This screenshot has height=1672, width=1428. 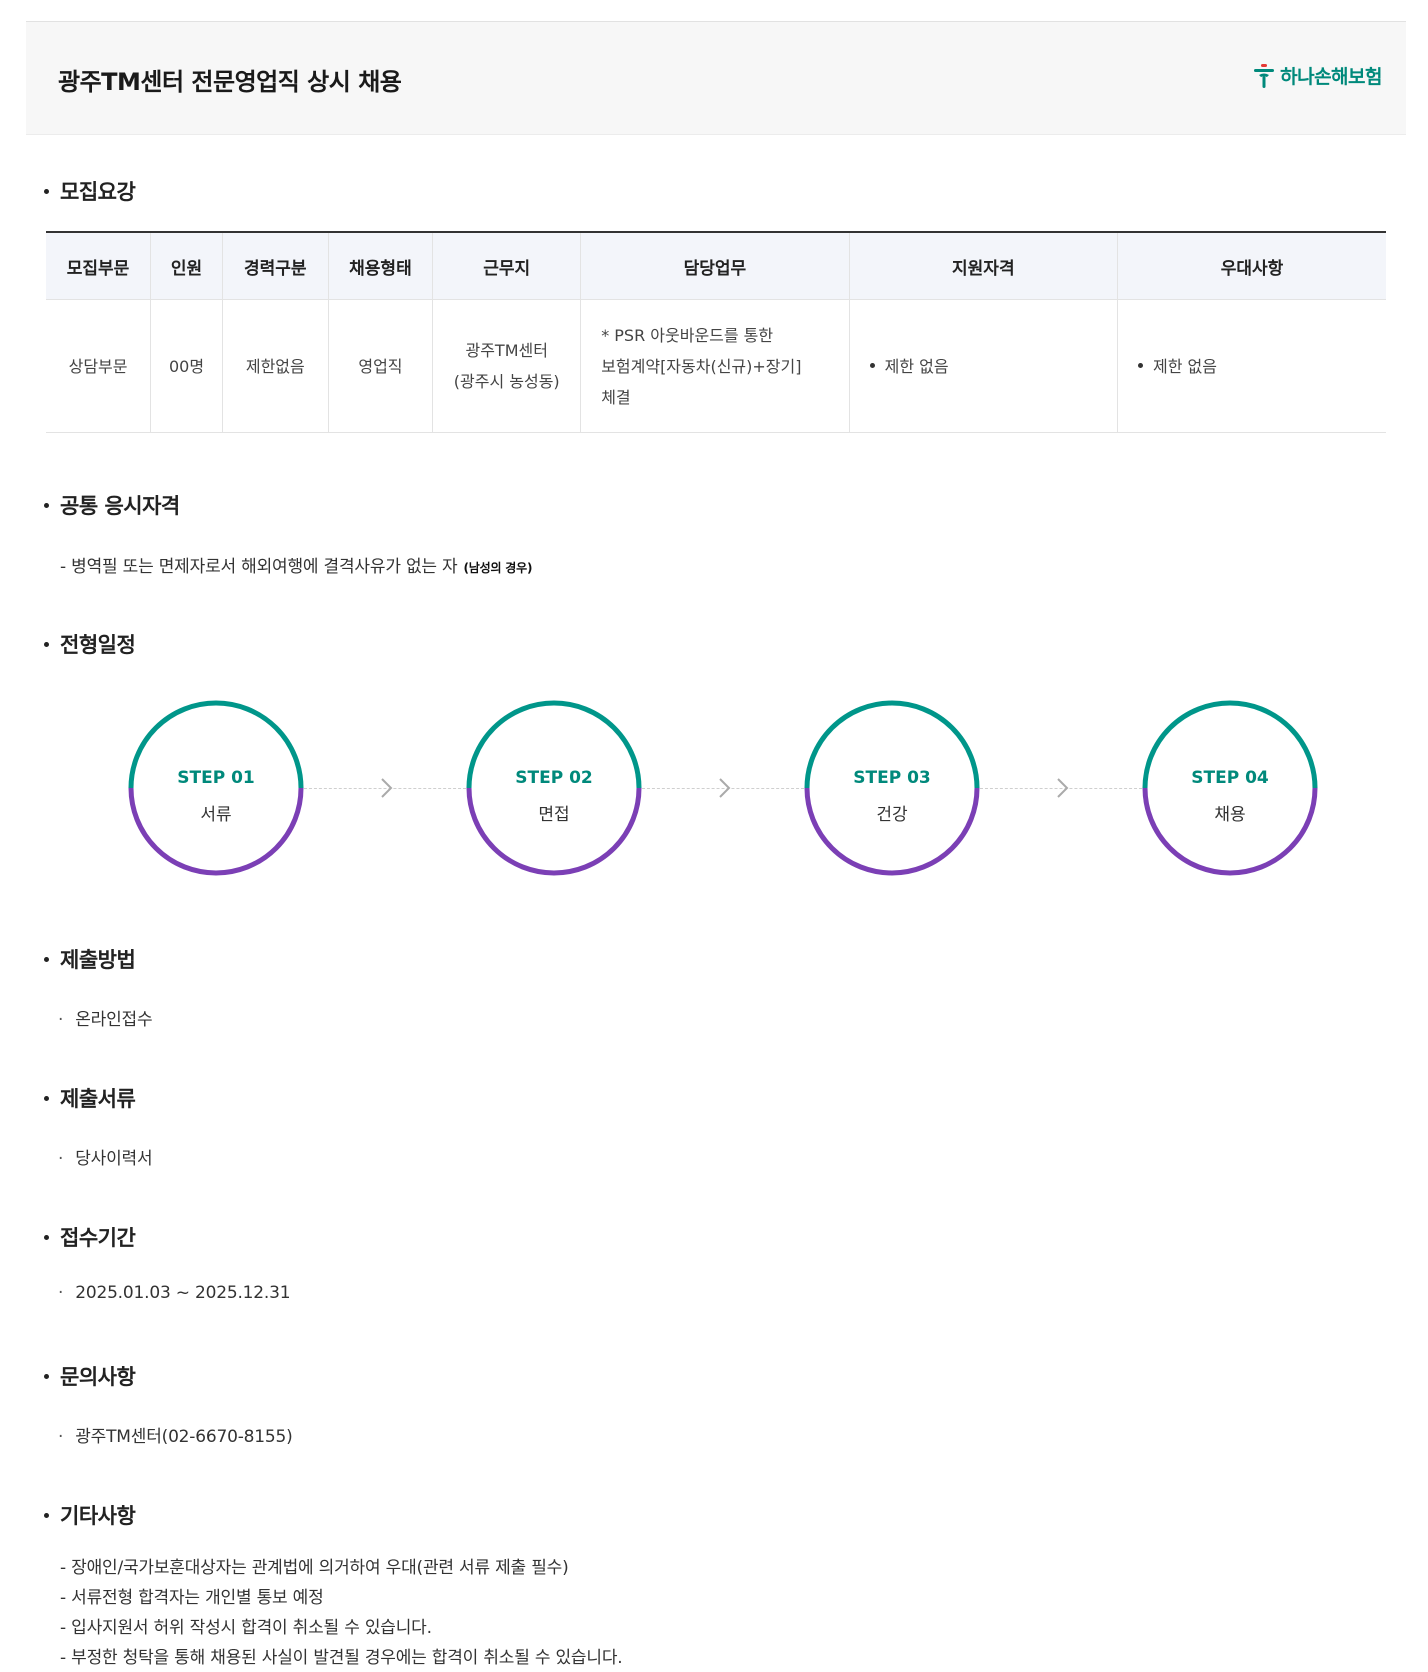 What do you see at coordinates (98, 1377) in the screenshot?
I see `section-title-text: 문의사항` at bounding box center [98, 1377].